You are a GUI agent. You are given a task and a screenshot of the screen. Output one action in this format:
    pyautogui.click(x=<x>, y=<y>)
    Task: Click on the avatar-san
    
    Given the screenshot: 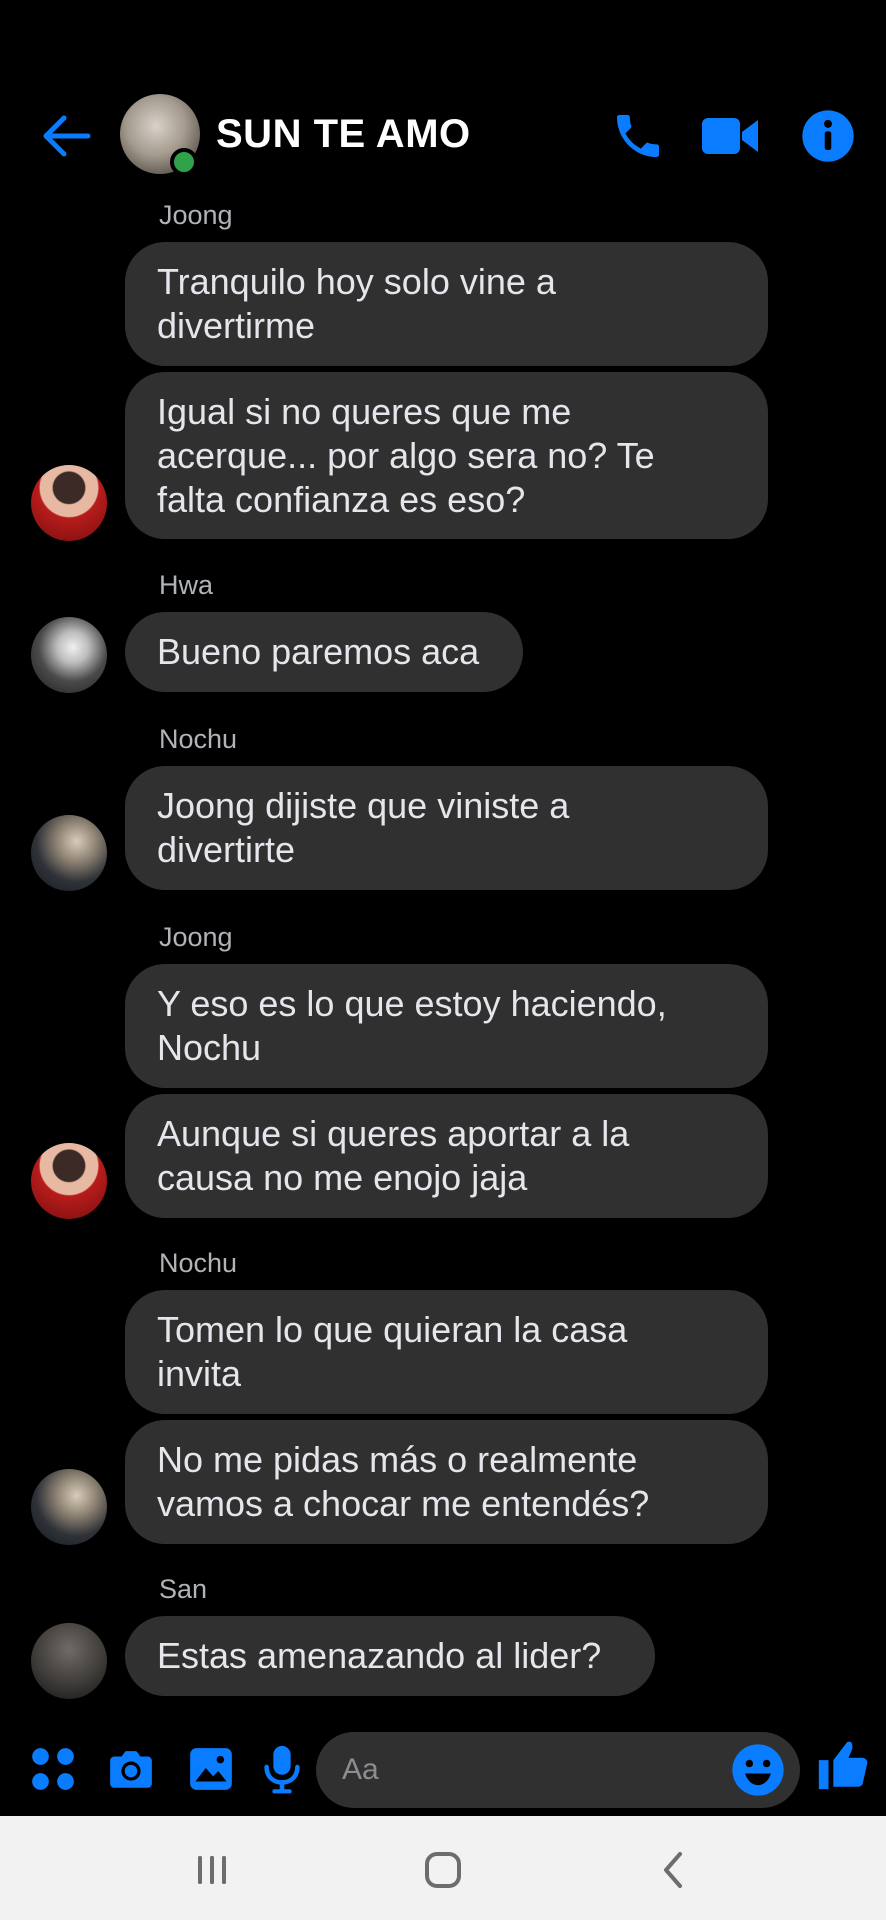 What is the action you would take?
    pyautogui.click(x=69, y=1661)
    